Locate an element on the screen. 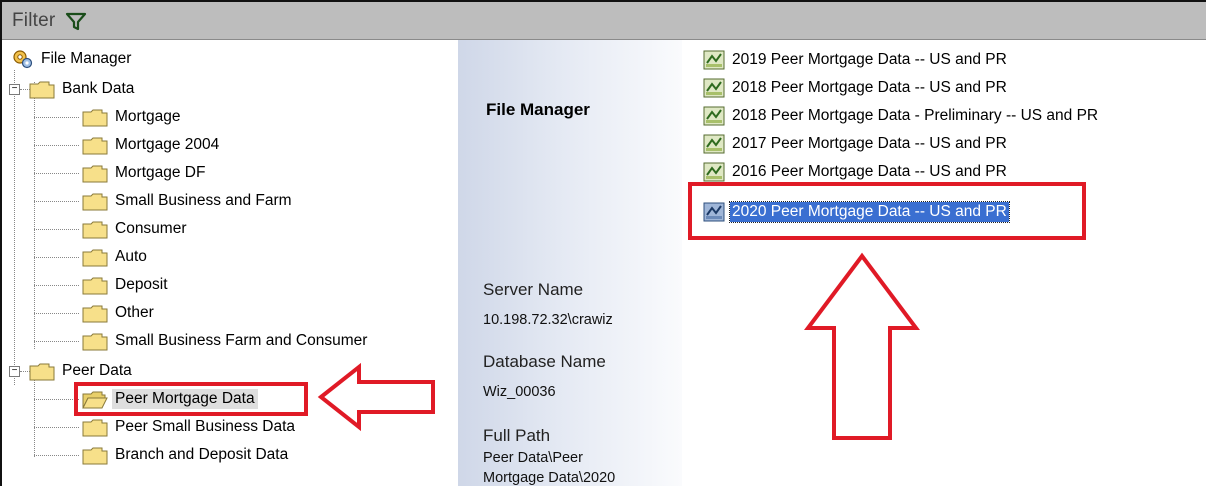 Image resolution: width=1206 pixels, height=486 pixels. file-item-label: 2018 Peer Mortgage Data -- US and PR is located at coordinates (869, 88).